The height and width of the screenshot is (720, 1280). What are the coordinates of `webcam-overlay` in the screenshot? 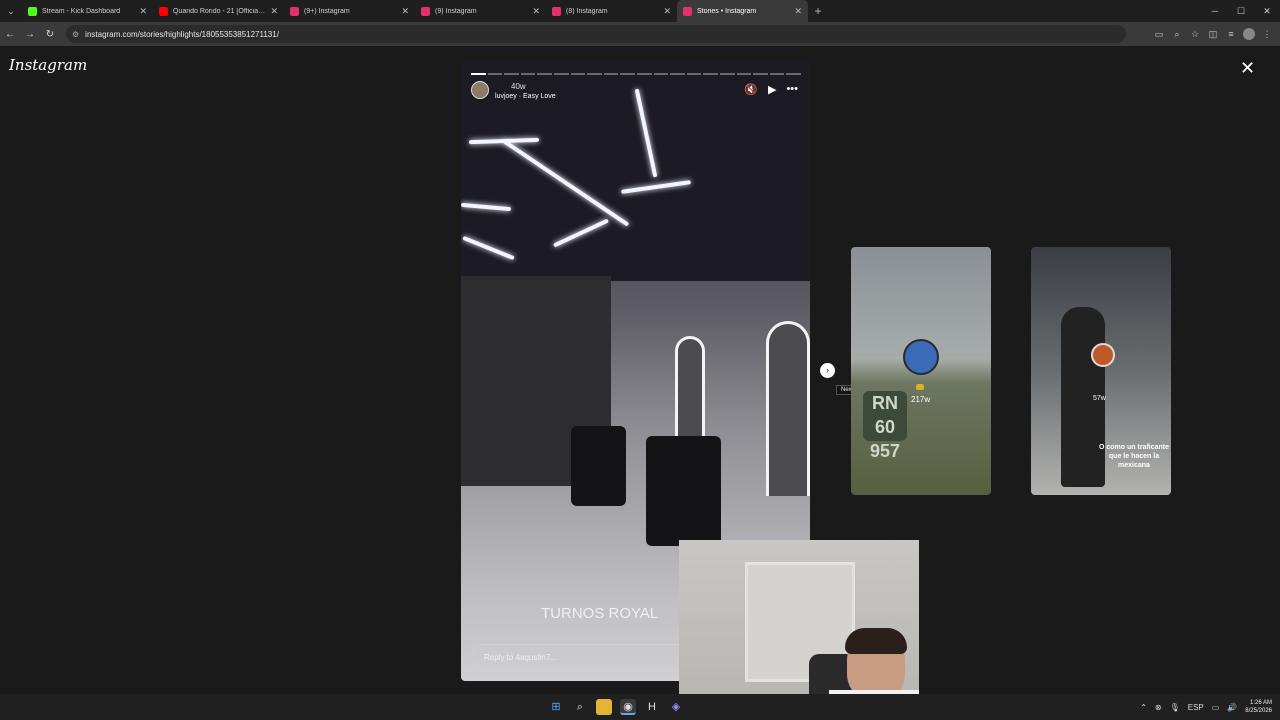 It's located at (799, 630).